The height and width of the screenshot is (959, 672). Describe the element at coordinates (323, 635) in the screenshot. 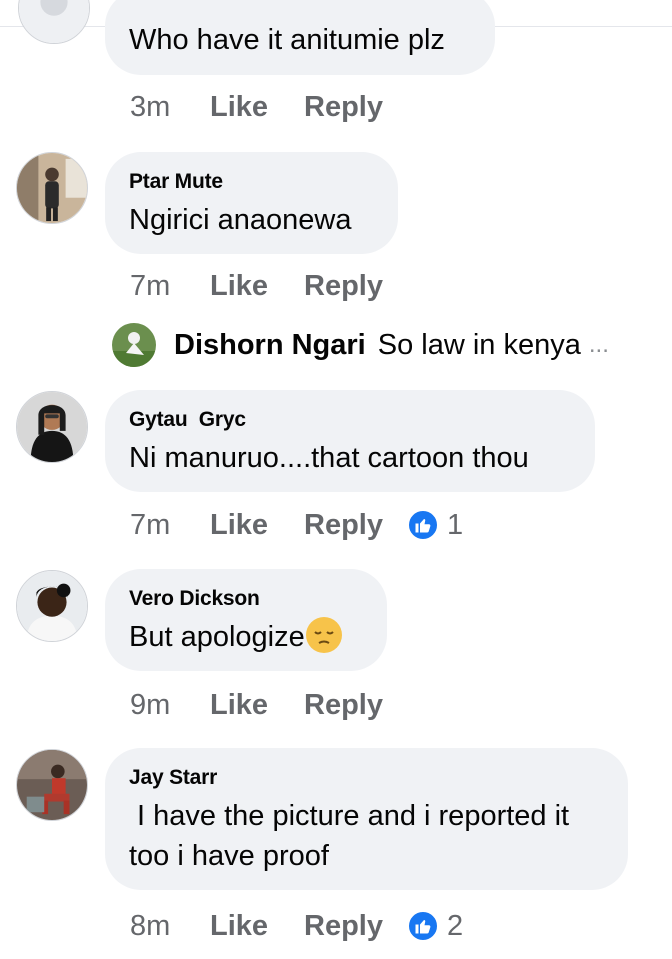

I see `pensive-face-icon` at that location.